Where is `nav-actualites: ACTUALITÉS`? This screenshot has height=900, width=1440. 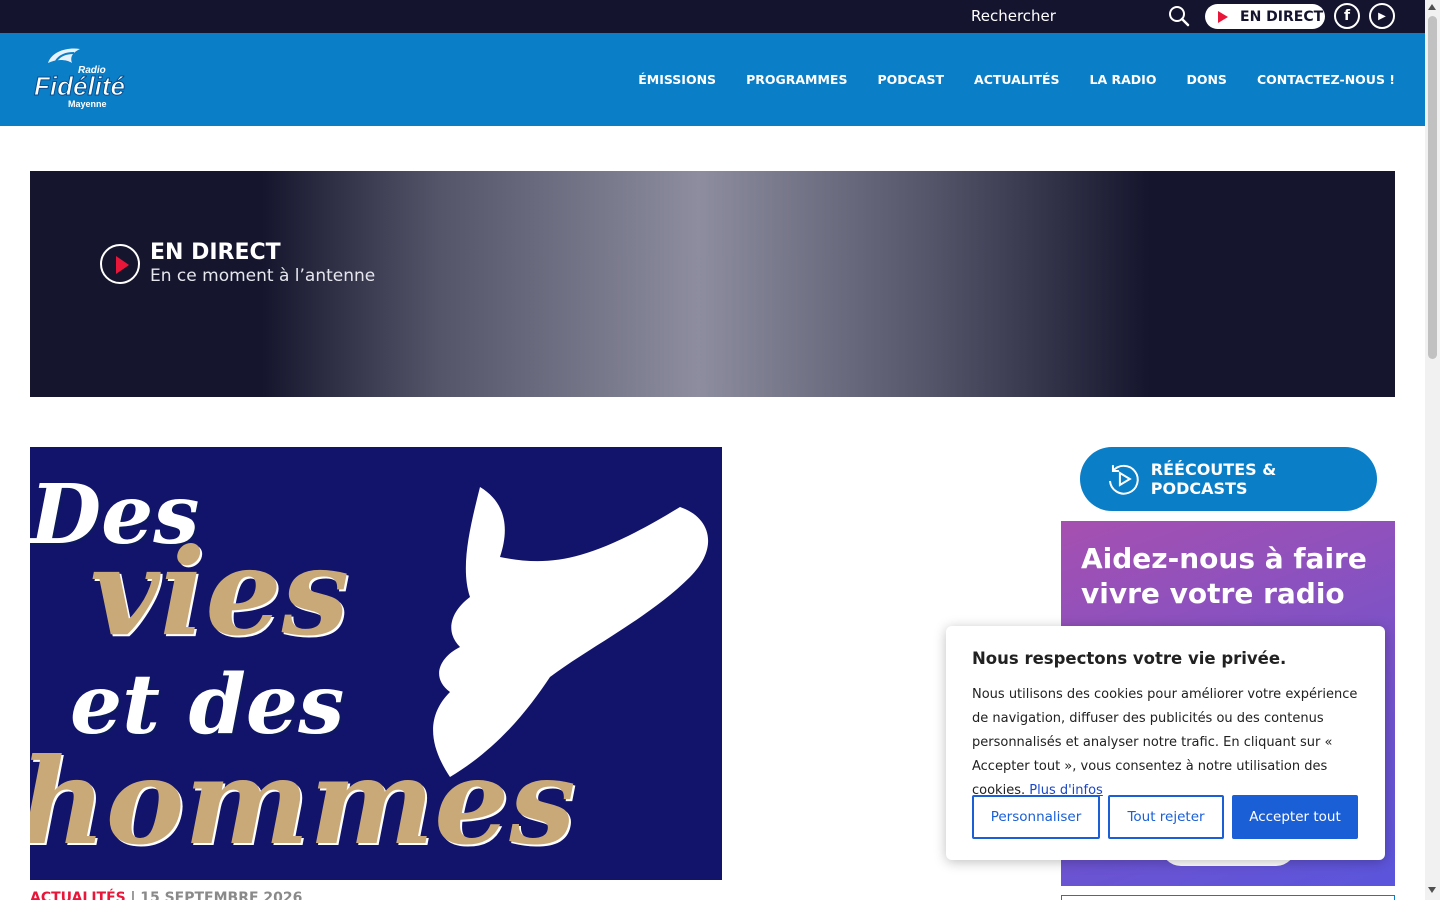
nav-actualites: ACTUALITÉS is located at coordinates (1017, 79).